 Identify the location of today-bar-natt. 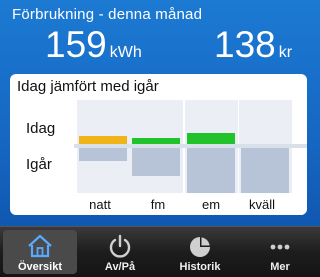
(103, 140).